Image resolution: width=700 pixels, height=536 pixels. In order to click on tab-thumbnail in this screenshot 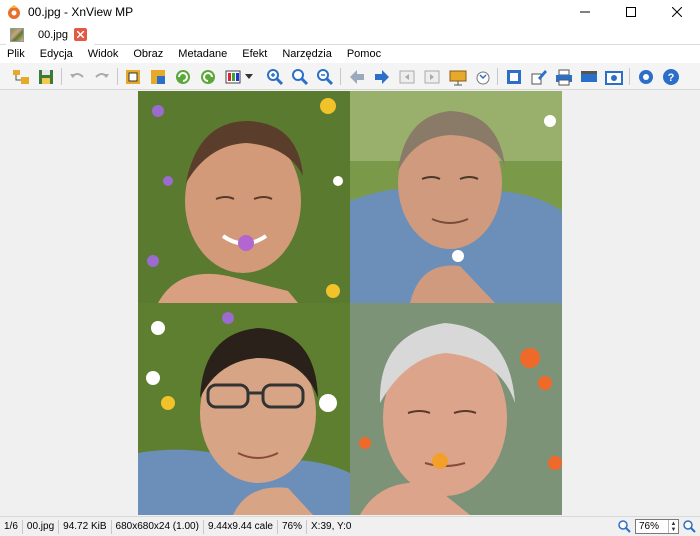, I will do `click(17, 35)`.